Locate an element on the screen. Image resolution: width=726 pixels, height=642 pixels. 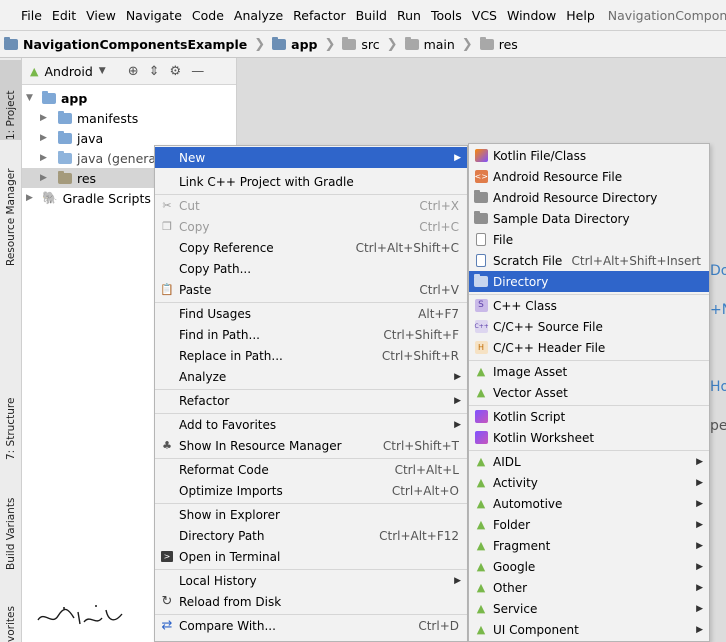
editor-hint-text: pe is located at coordinates (718, 426).